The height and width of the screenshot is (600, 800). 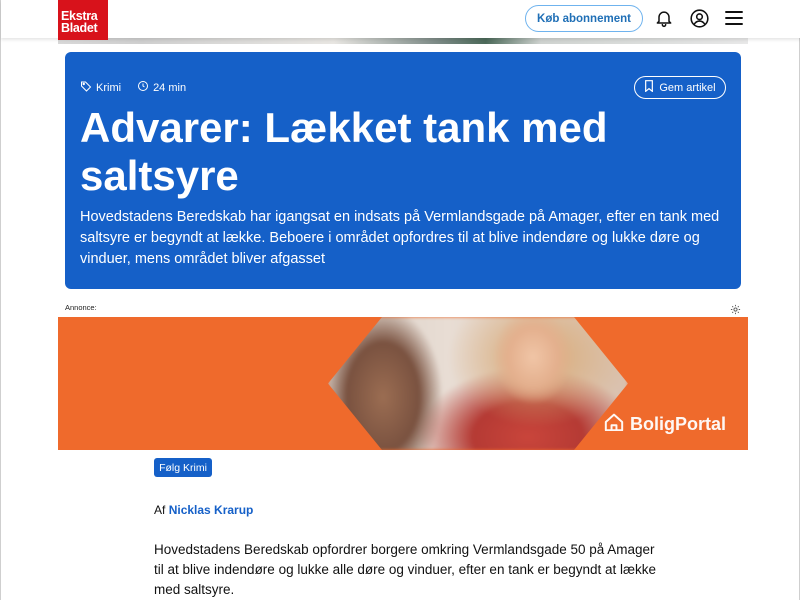 What do you see at coordinates (735, 308) in the screenshot?
I see `gear-icon` at bounding box center [735, 308].